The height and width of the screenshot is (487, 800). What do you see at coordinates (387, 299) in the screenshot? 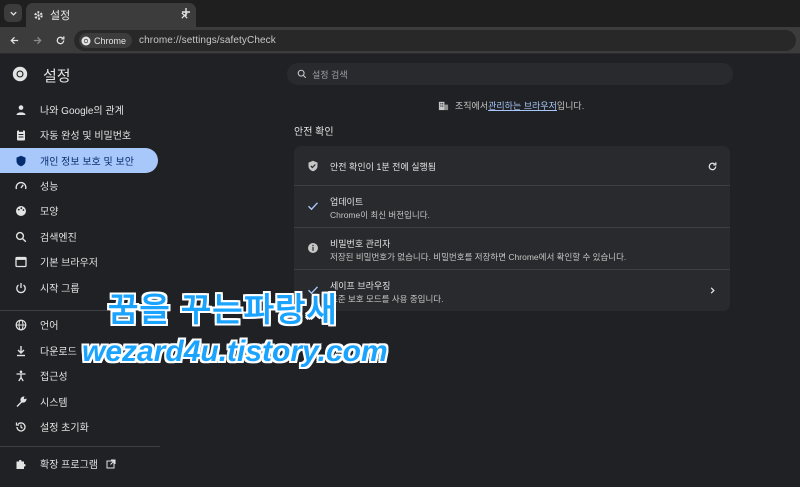
I see `safety-row-subtitle: 표준 보호 모드를 사용 중입니다.` at bounding box center [387, 299].